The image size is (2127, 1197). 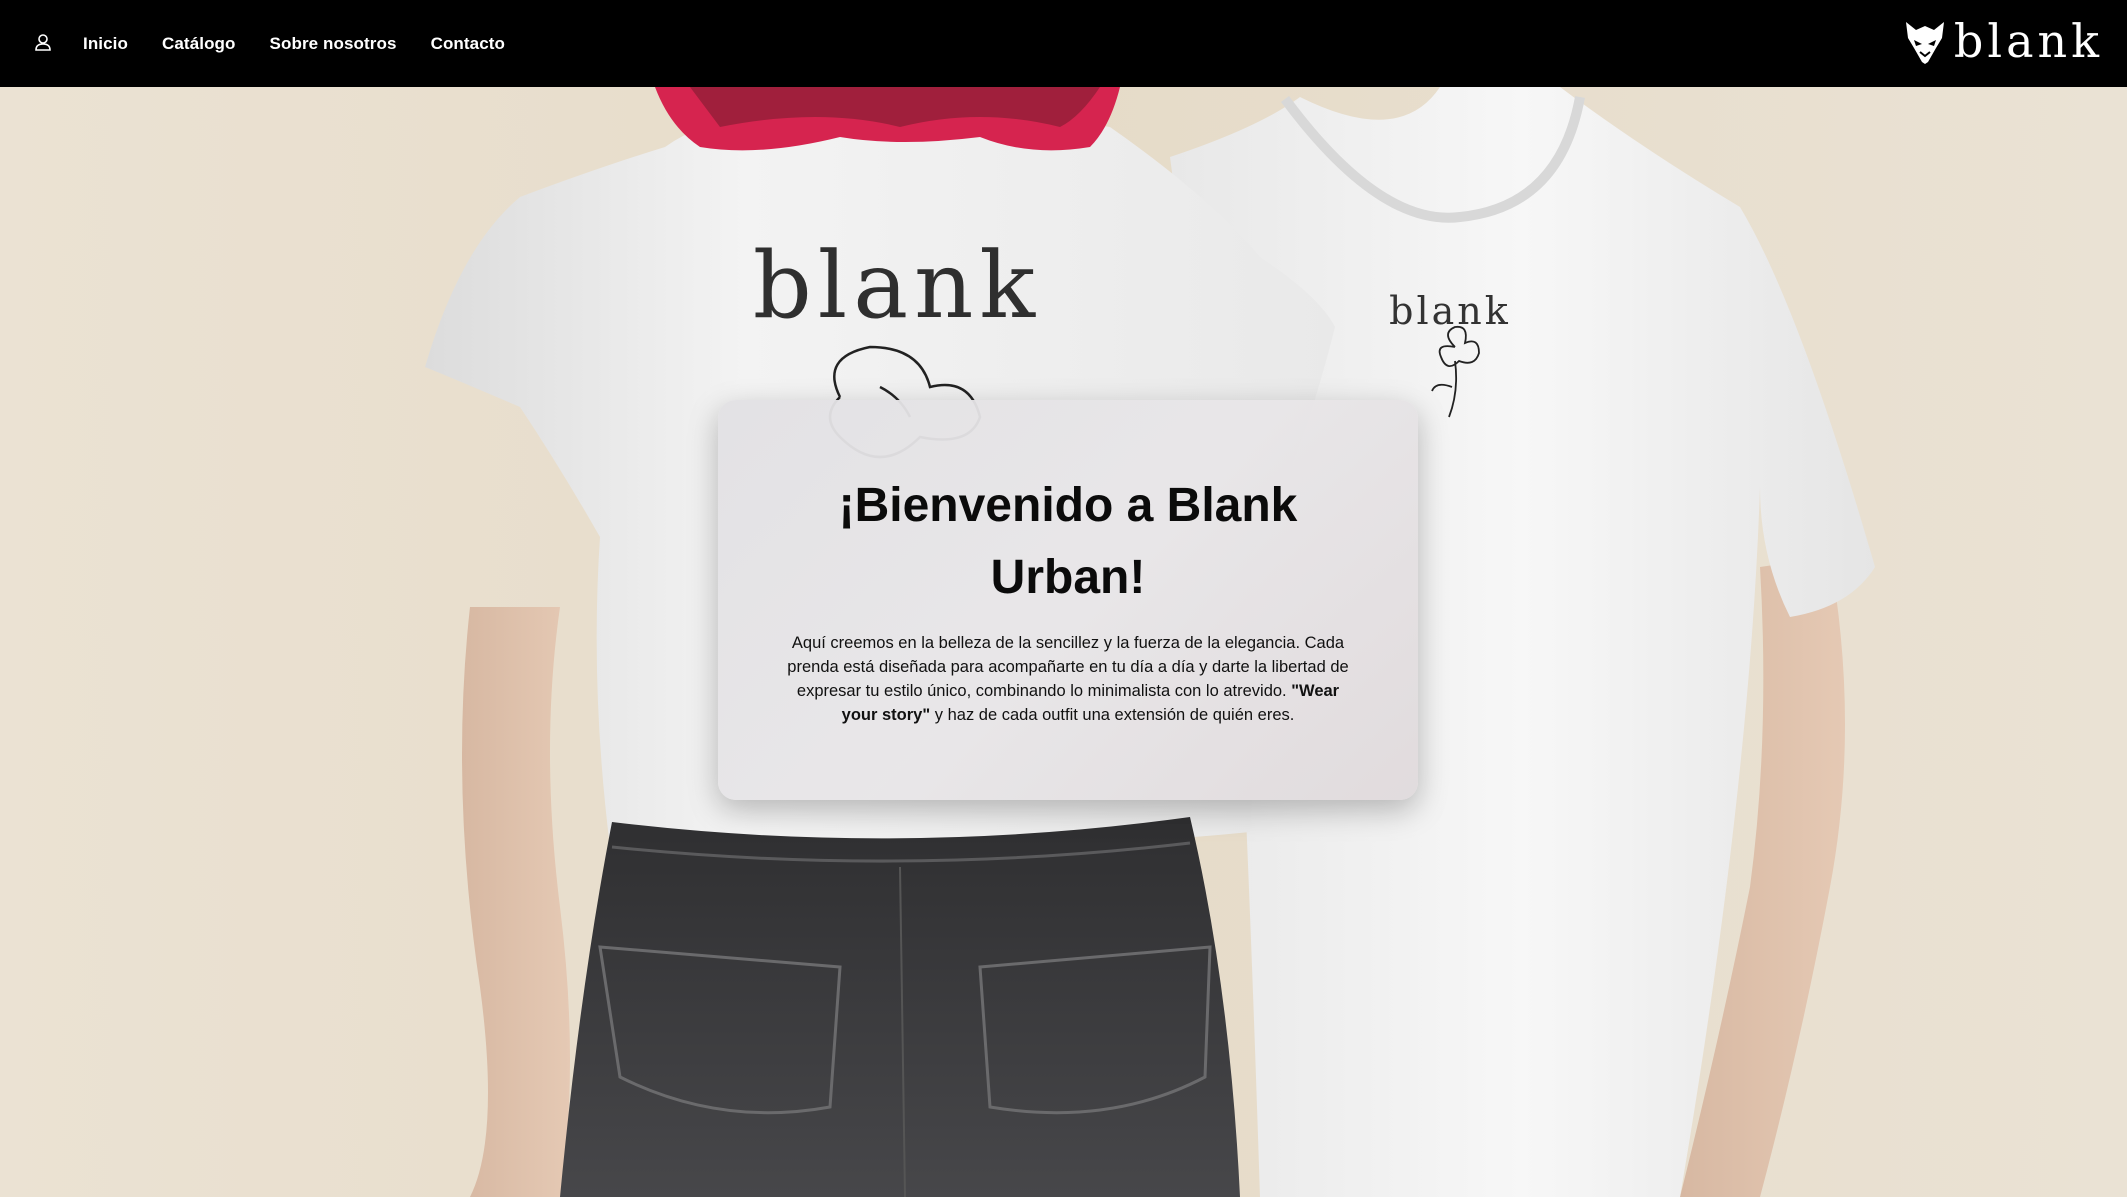 What do you see at coordinates (1068, 541) in the screenshot?
I see `welcome-title: ¡Bienvenido a Blank Urban!` at bounding box center [1068, 541].